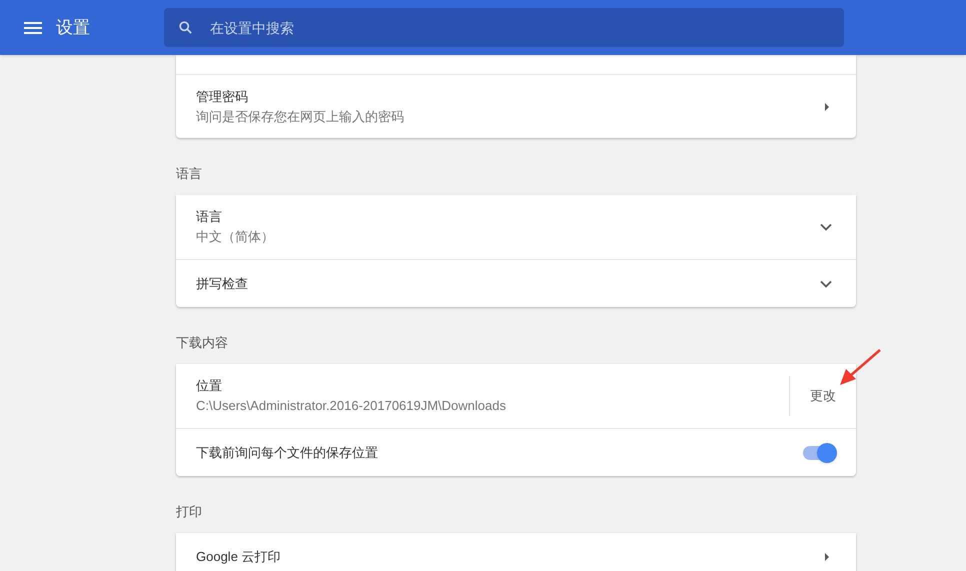  I want to click on search-field: 在设置中搜索, so click(504, 27).